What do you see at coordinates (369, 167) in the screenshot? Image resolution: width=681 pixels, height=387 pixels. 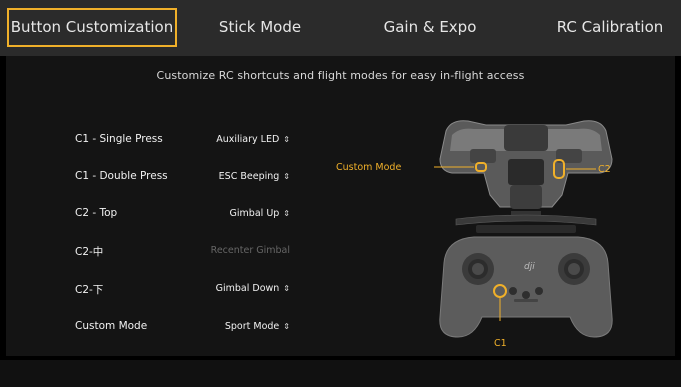 I see `callout-custom-mode: Custom Mode` at bounding box center [369, 167].